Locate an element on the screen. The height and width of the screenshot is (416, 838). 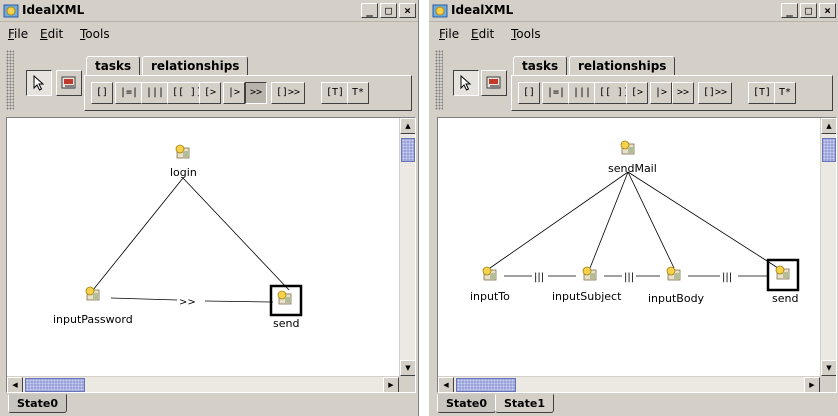
edge-sequence-right is located at coordinates (239, 301).